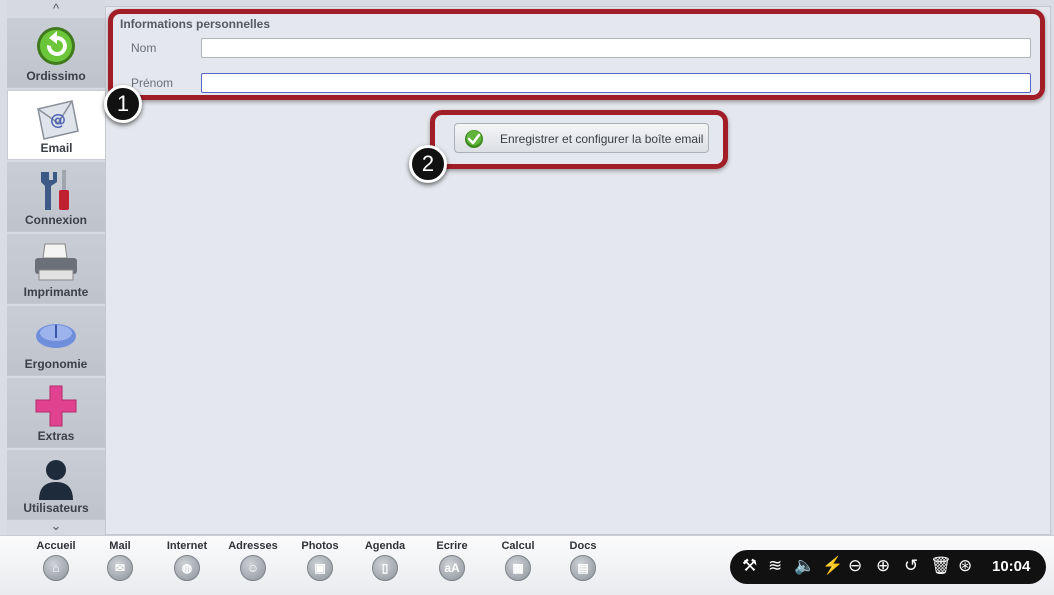 Image resolution: width=1054 pixels, height=595 pixels. What do you see at coordinates (452, 568) in the screenshot?
I see `text-editor-icon: aA` at bounding box center [452, 568].